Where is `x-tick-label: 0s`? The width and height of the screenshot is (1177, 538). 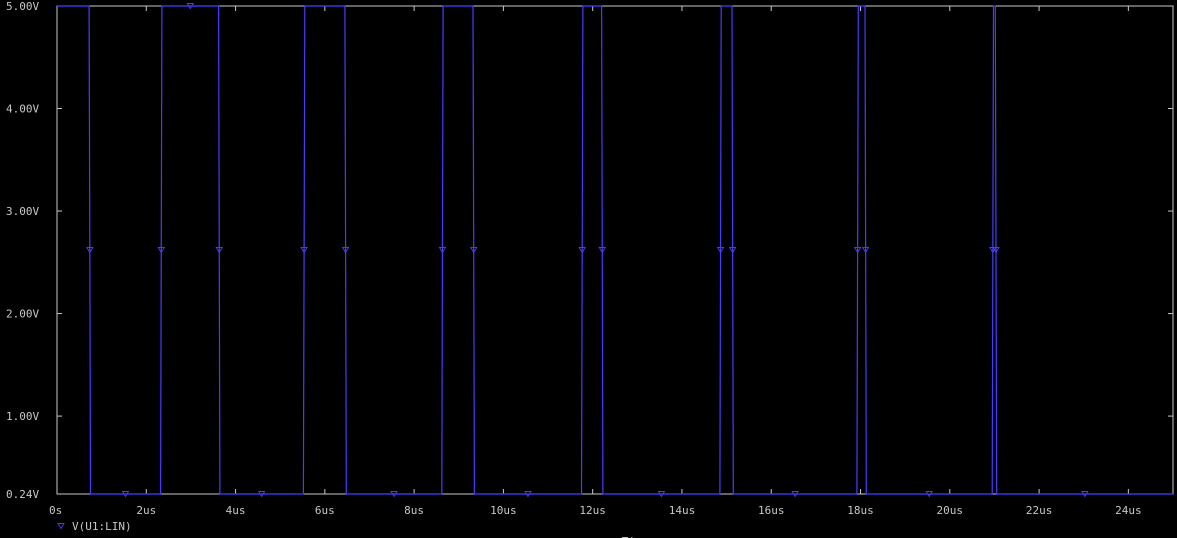 x-tick-label: 0s is located at coordinates (55, 510).